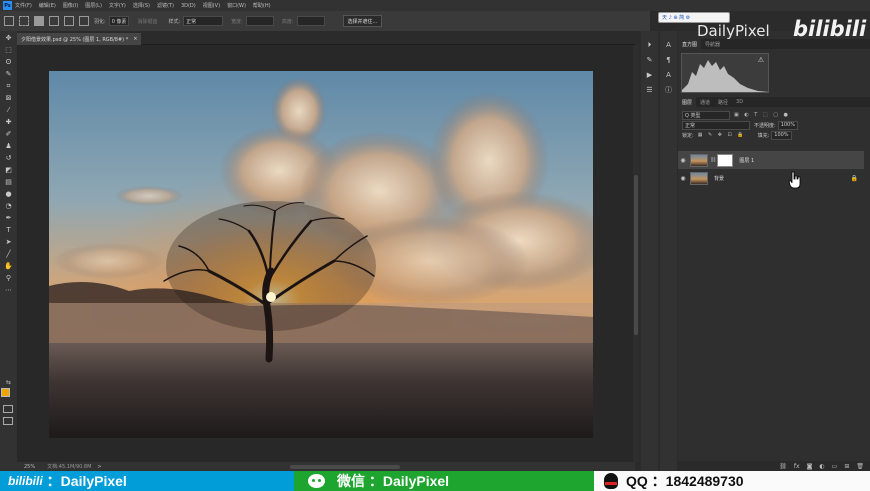 Image resolution: width=870 pixels, height=491 pixels. Describe the element at coordinates (8, 74) in the screenshot. I see `quick-select-tool-icon: ✎` at that location.